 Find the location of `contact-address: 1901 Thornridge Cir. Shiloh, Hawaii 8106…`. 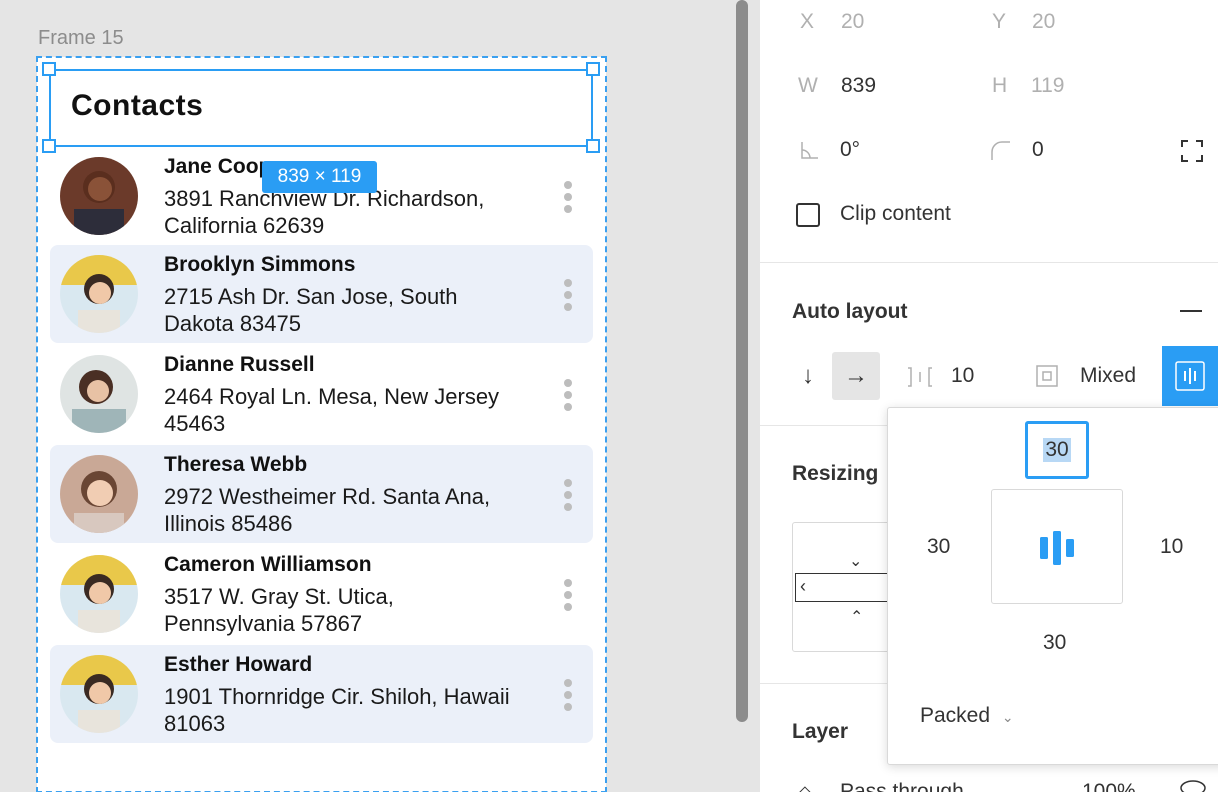

contact-address: 1901 Thornridge Cir. Shiloh, Hawaii 8106… is located at coordinates (337, 710).